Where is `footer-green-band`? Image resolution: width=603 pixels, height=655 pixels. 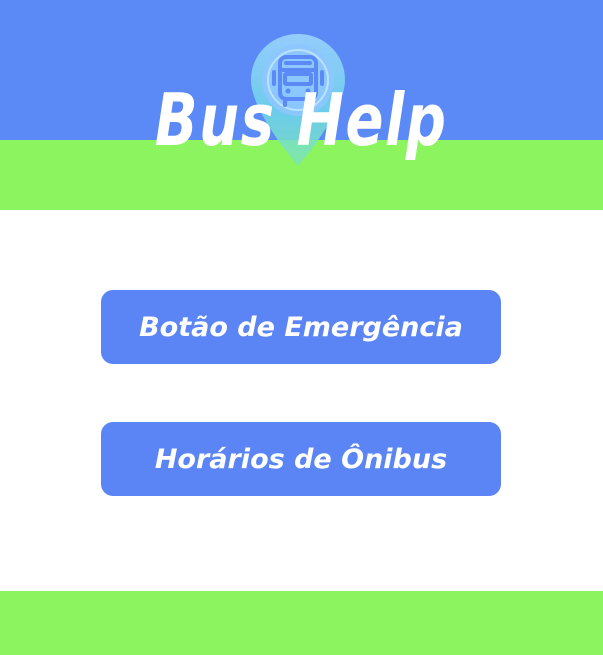
footer-green-band is located at coordinates (301, 623).